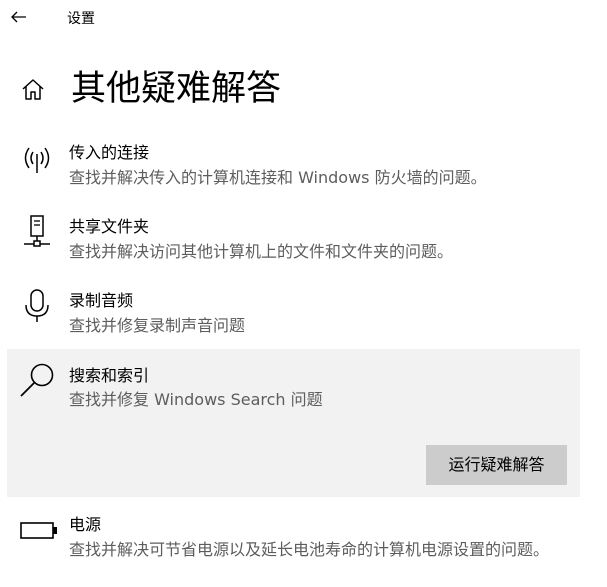 The width and height of the screenshot is (607, 587). I want to click on run-troubleshooter-button: 运行疑难解答, so click(496, 465).